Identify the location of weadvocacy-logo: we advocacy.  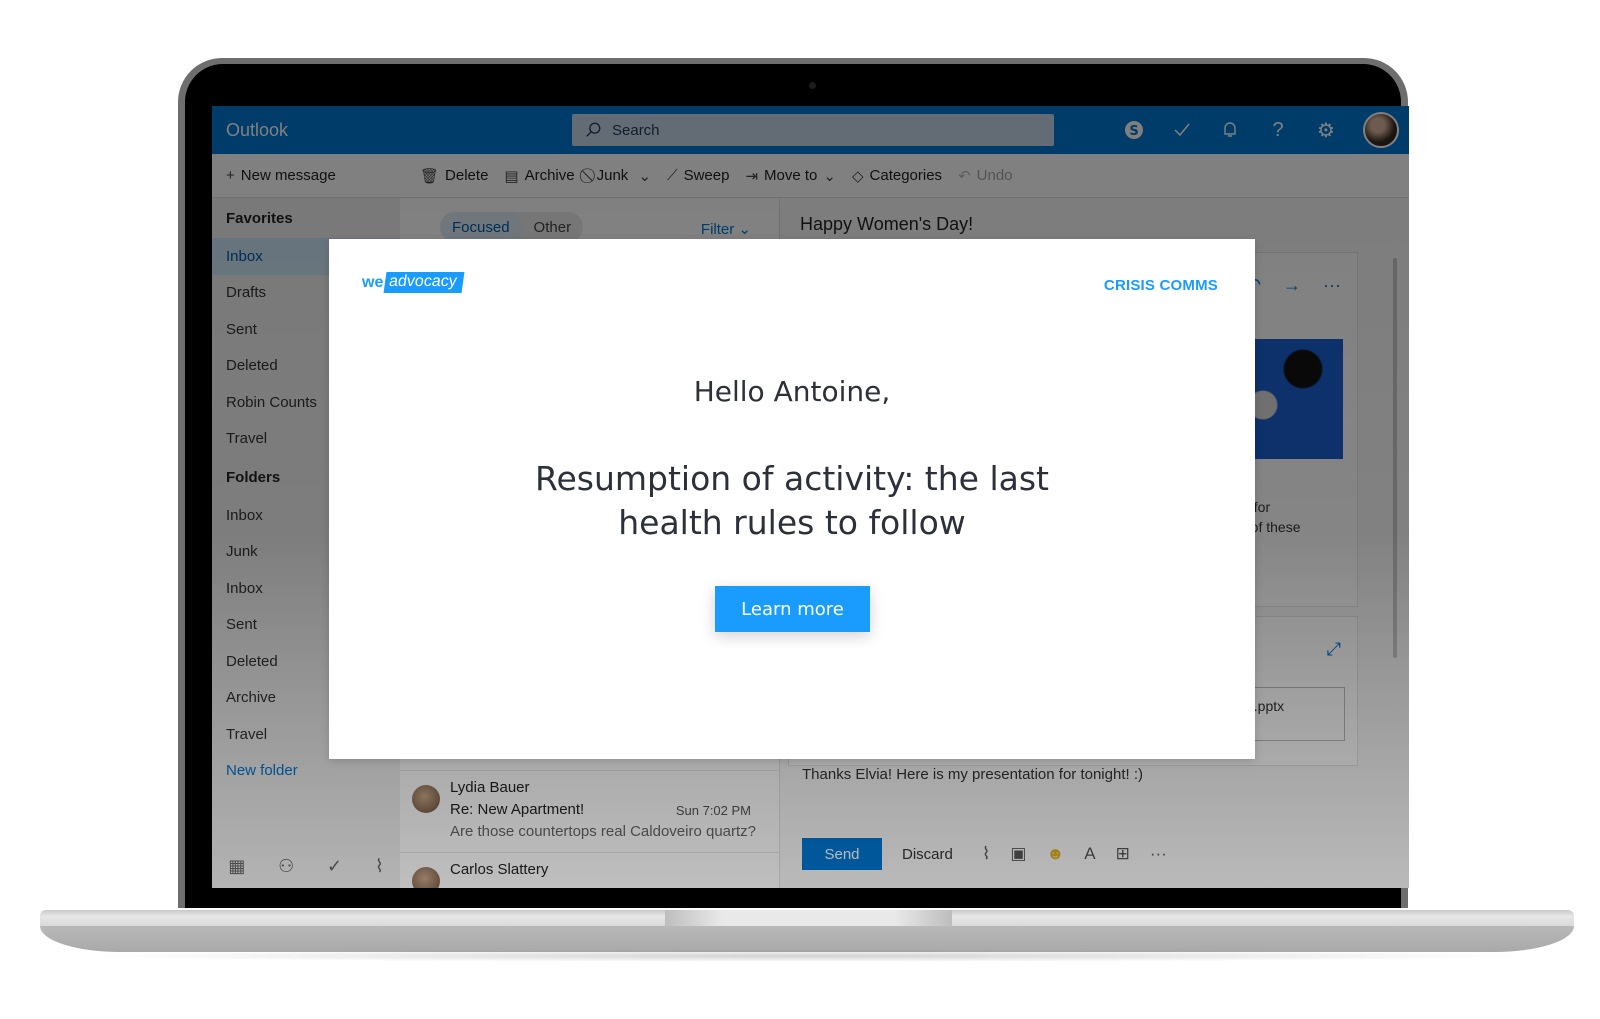
(413, 282).